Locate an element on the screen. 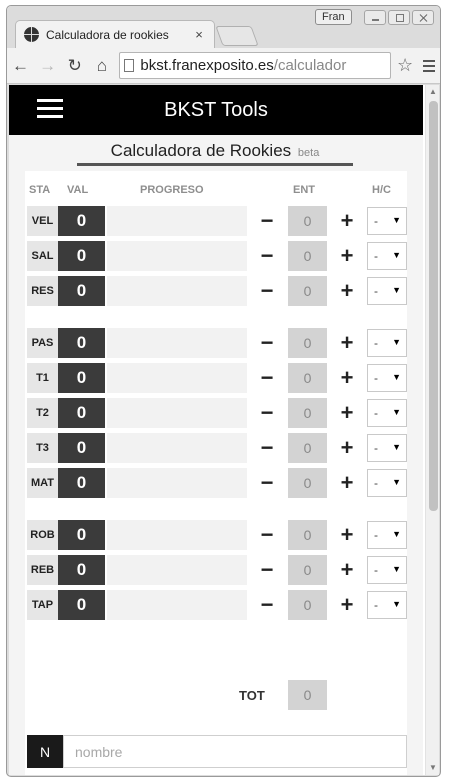  stat-label: TAP is located at coordinates (42, 605).